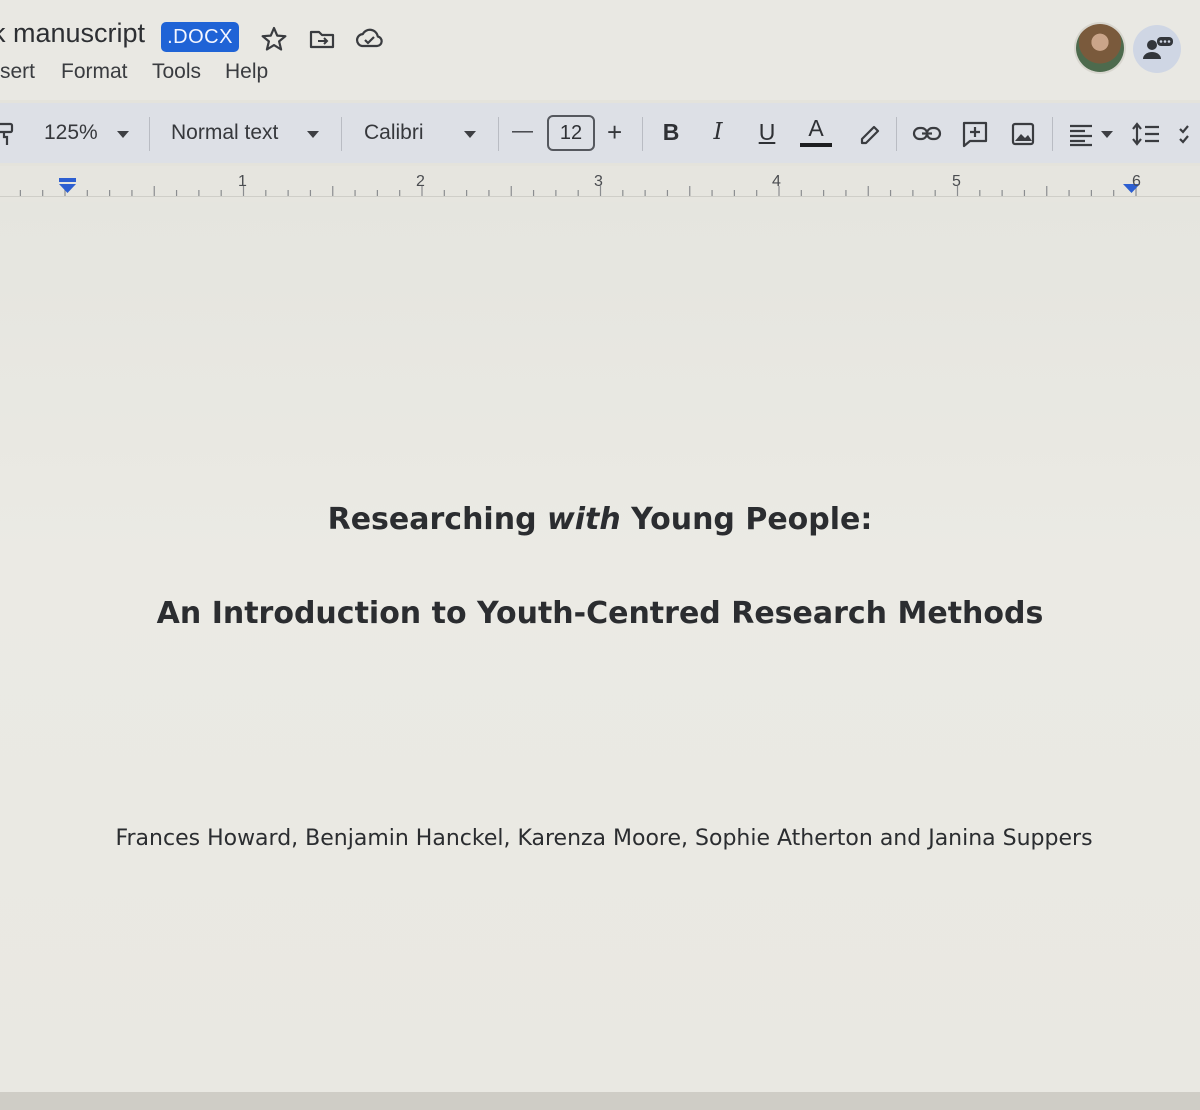  I want to click on ruler-number: 6, so click(1136, 181).